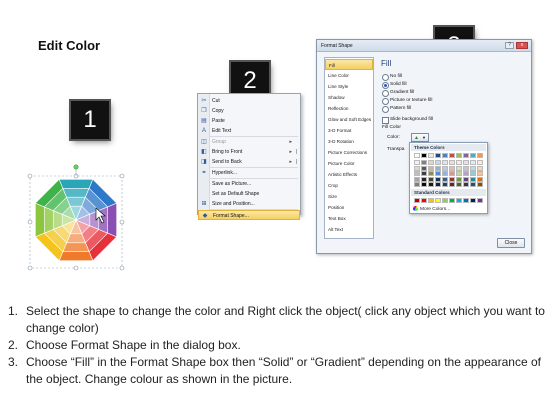 Image resolution: width=560 pixels, height=420 pixels. What do you see at coordinates (249, 162) in the screenshot?
I see `menu-item-send-to-back: ◨ Send to Back ▸ |` at bounding box center [249, 162].